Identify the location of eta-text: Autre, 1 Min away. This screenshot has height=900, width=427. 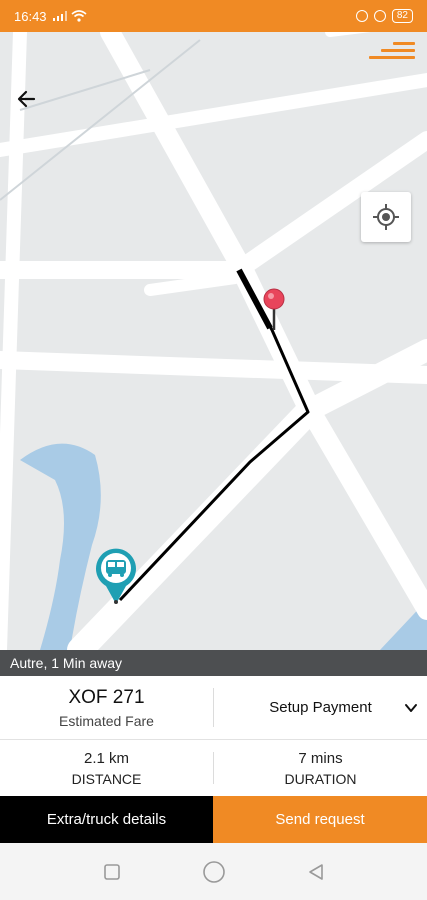
(66, 663).